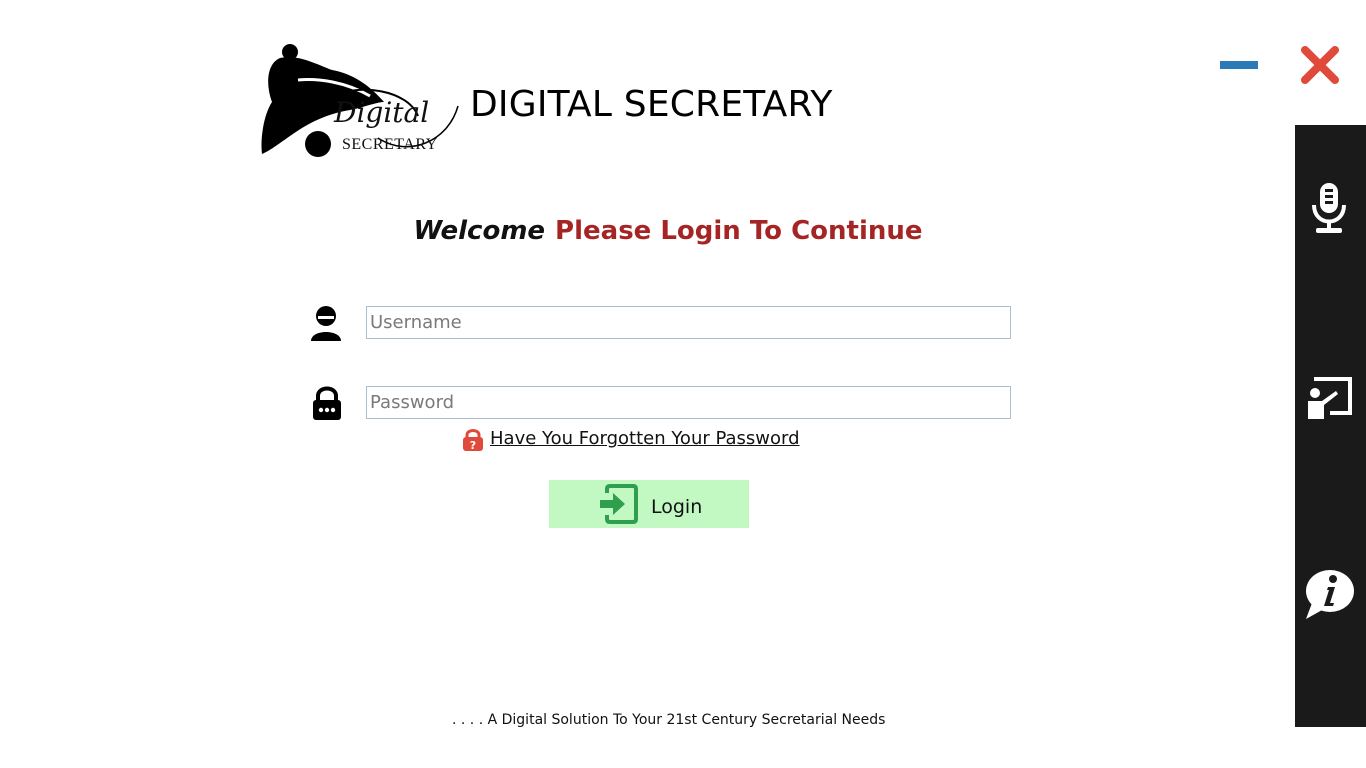  What do you see at coordinates (619, 504) in the screenshot?
I see `login-enter-icon` at bounding box center [619, 504].